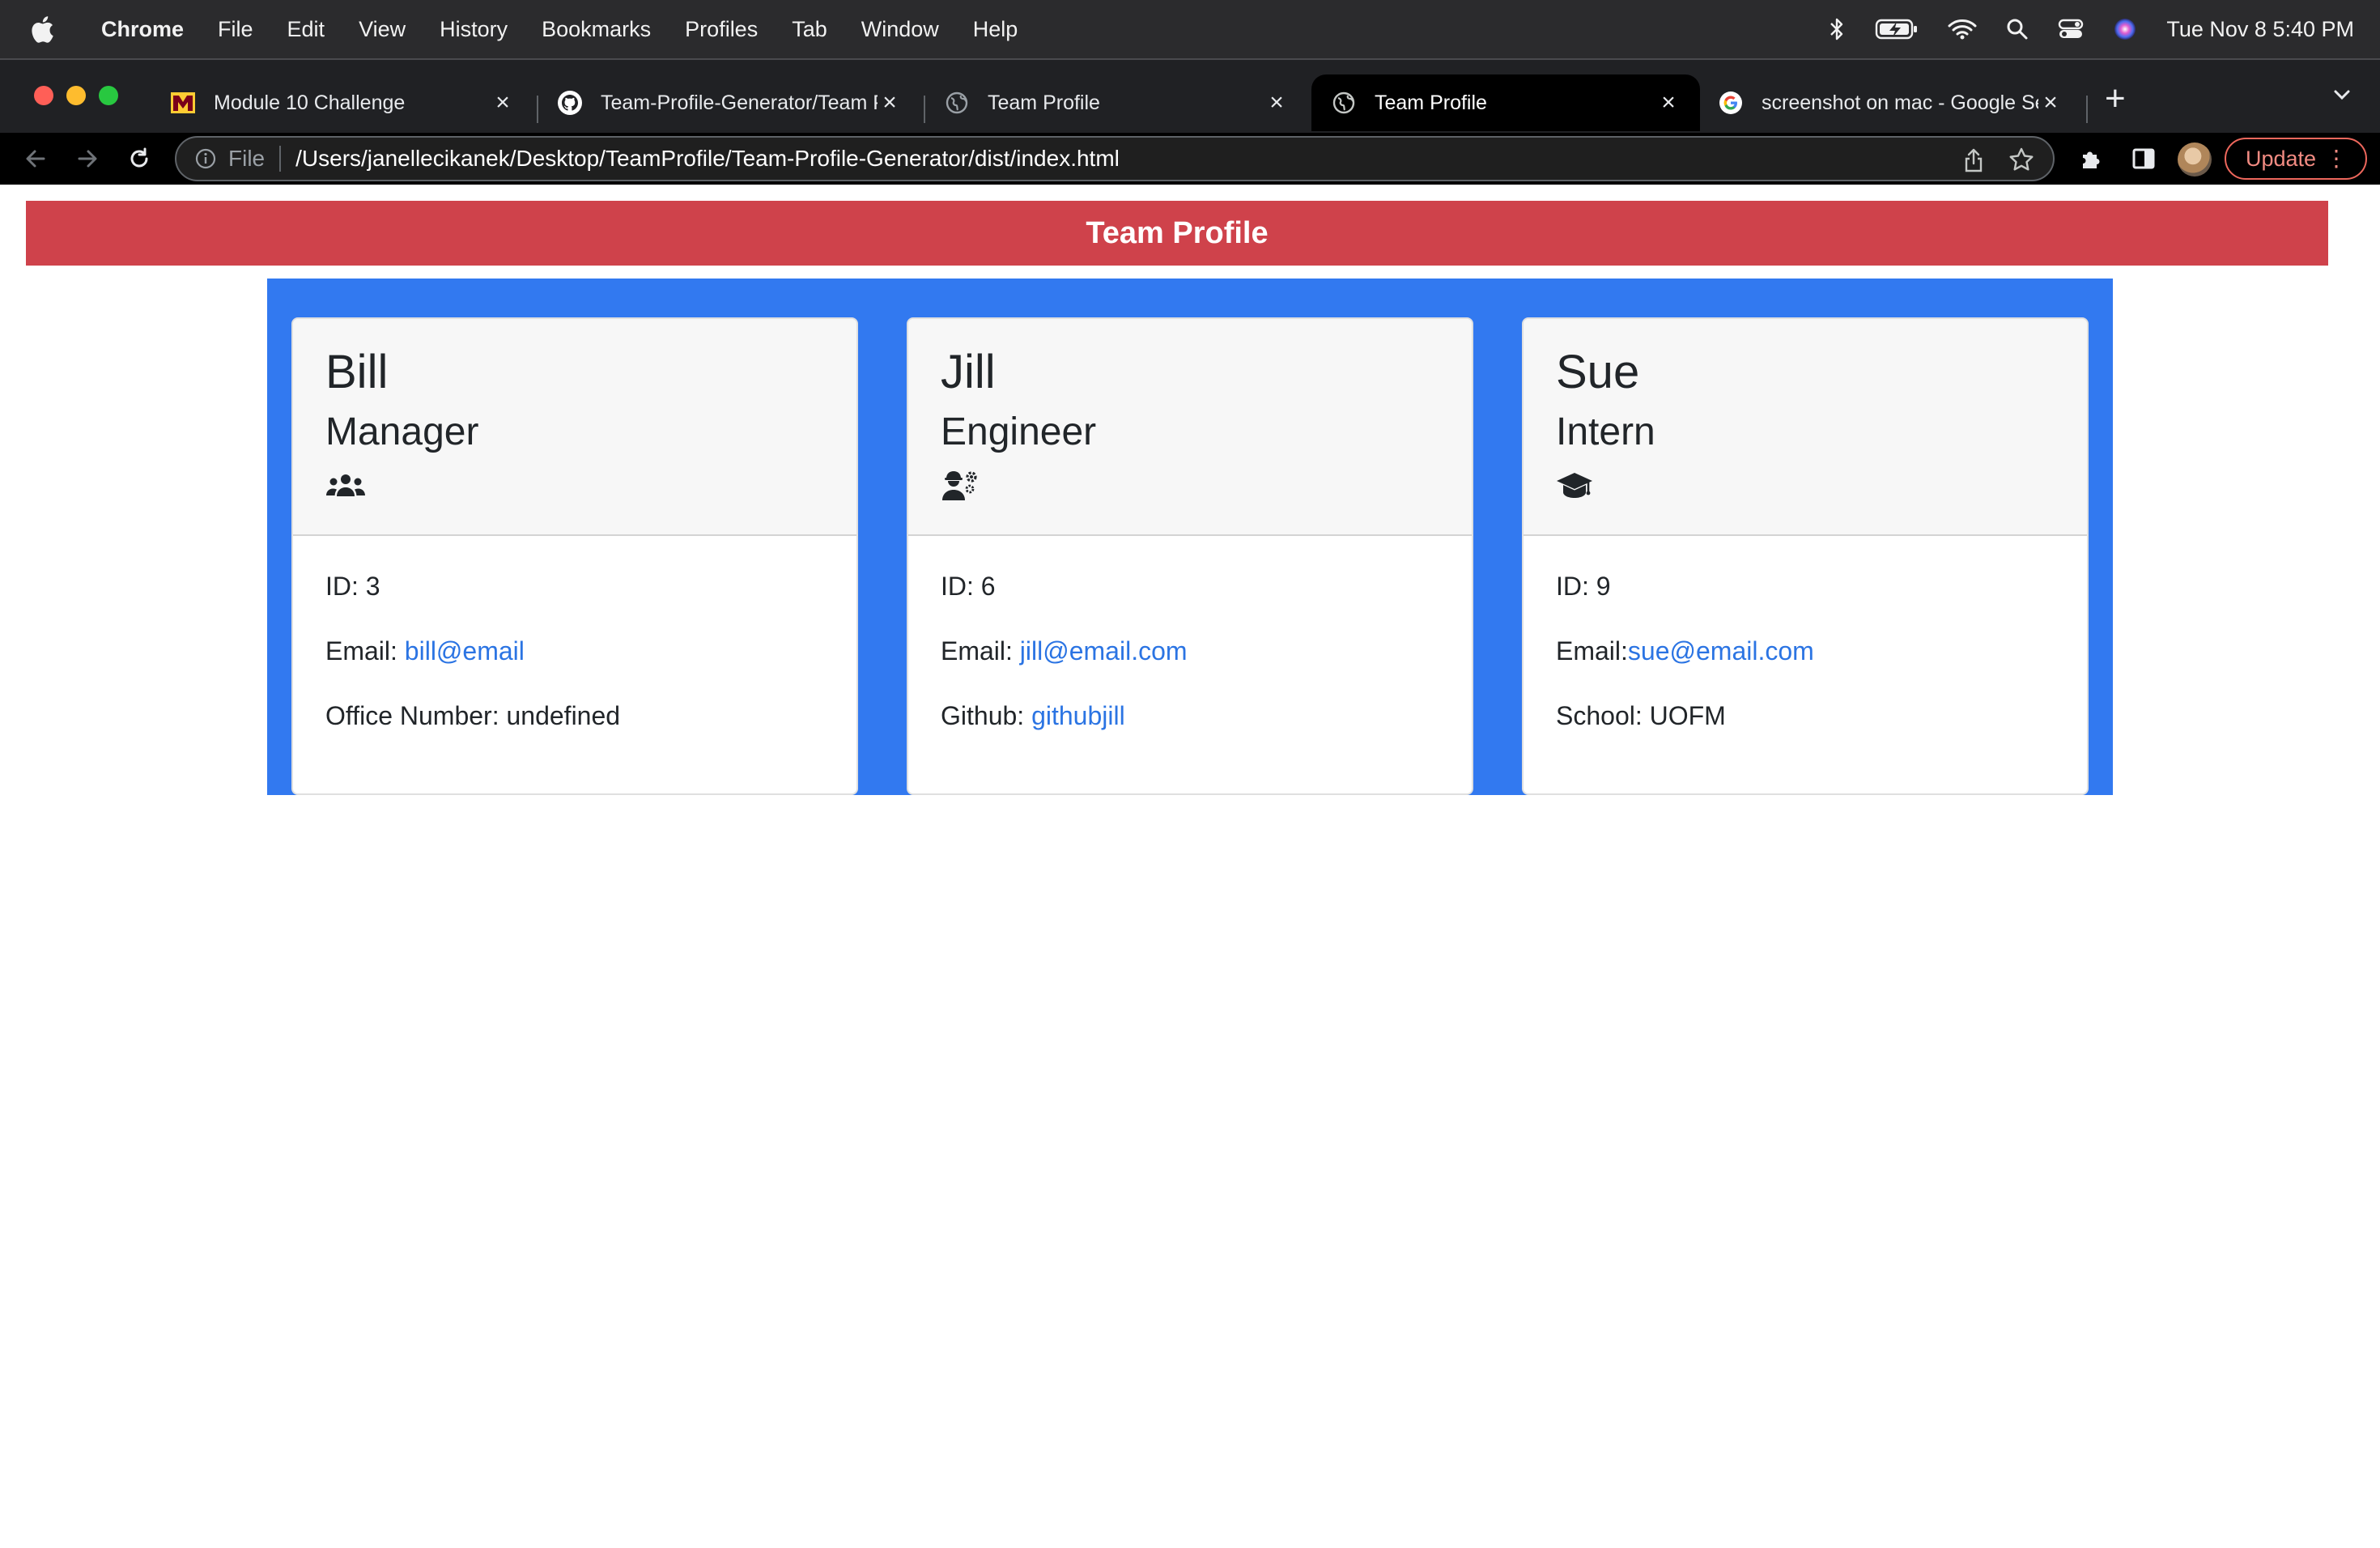 Image resolution: width=2380 pixels, height=1548 pixels. Describe the element at coordinates (2336, 158) in the screenshot. I see `kebab-menu-icon: ⋮` at that location.